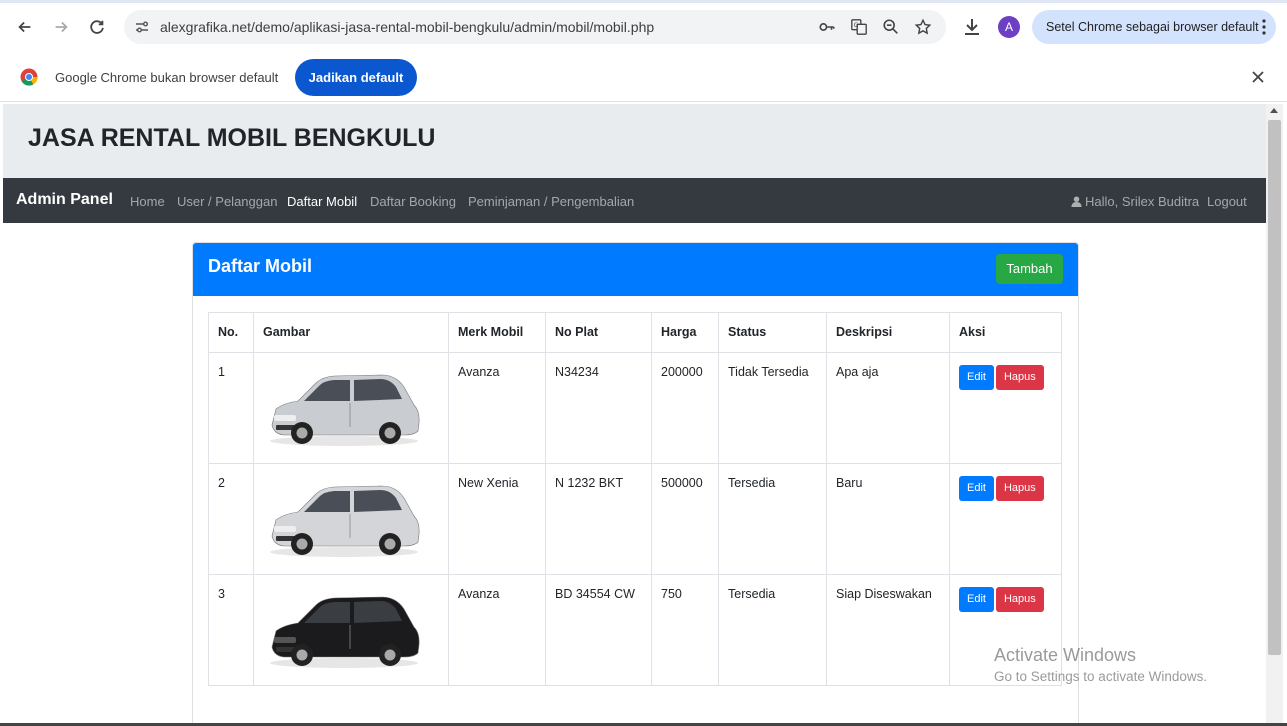 The width and height of the screenshot is (1287, 726). I want to click on nav-user-pelanggan: User / Pelanggan, so click(227, 201).